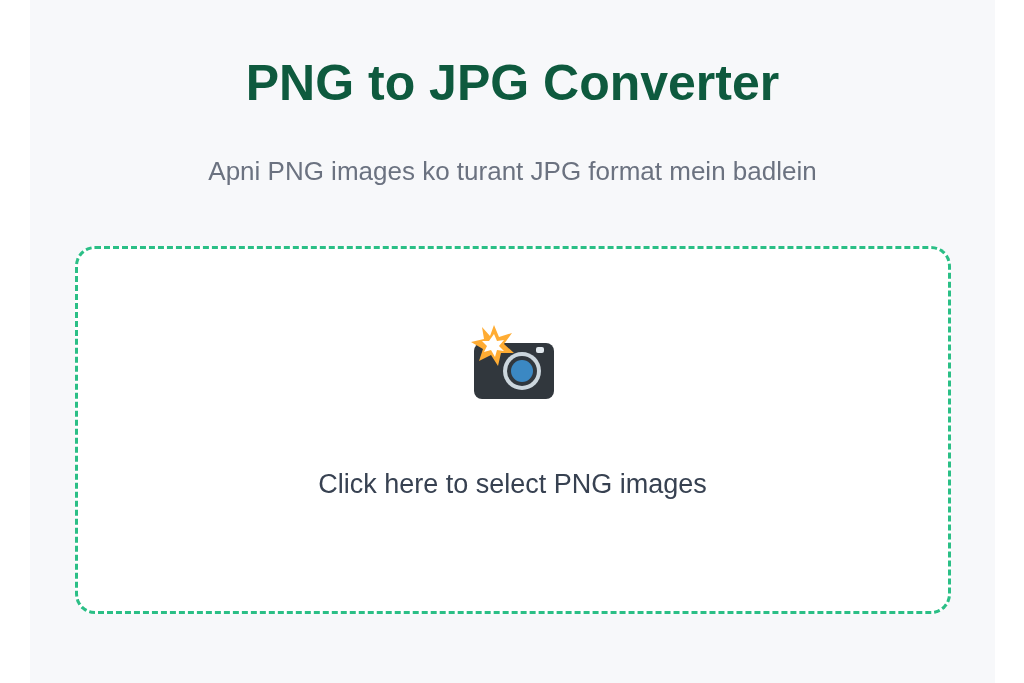 The height and width of the screenshot is (683, 1024). Describe the element at coordinates (512, 171) in the screenshot. I see `page-subtitle: Apni PNG images ko turant JPG format mein badlein` at that location.